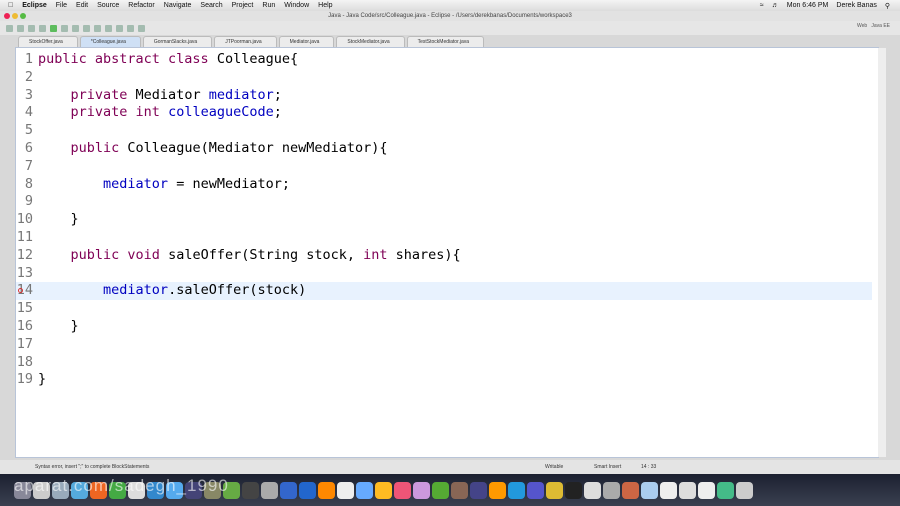 Image resolution: width=900 pixels, height=506 pixels. I want to click on code-line: 3 private Mediator mediator;, so click(444, 96).